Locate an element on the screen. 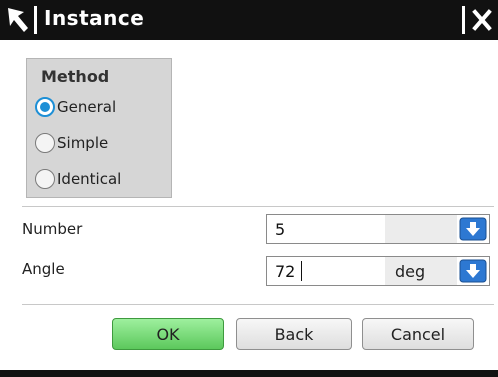 This screenshot has height=377, width=498. radio-identical-label: Identical is located at coordinates (89, 179).